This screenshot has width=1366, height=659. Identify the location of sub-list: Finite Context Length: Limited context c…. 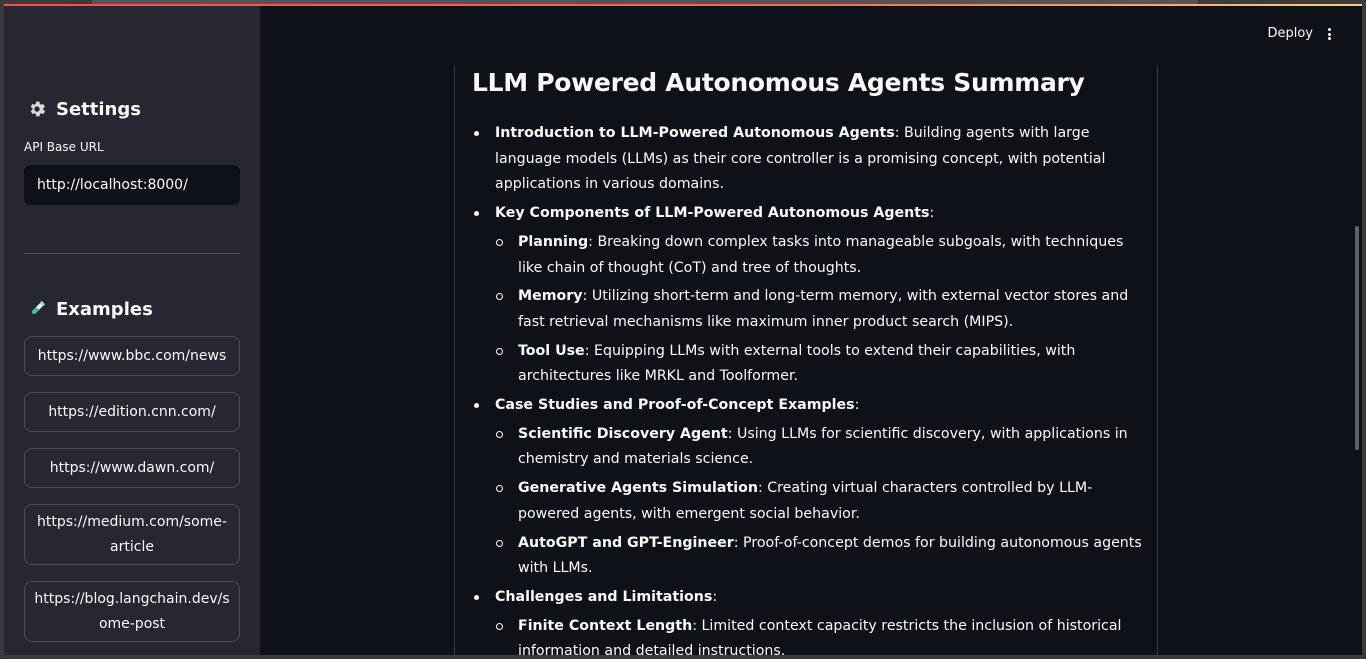
(819, 636).